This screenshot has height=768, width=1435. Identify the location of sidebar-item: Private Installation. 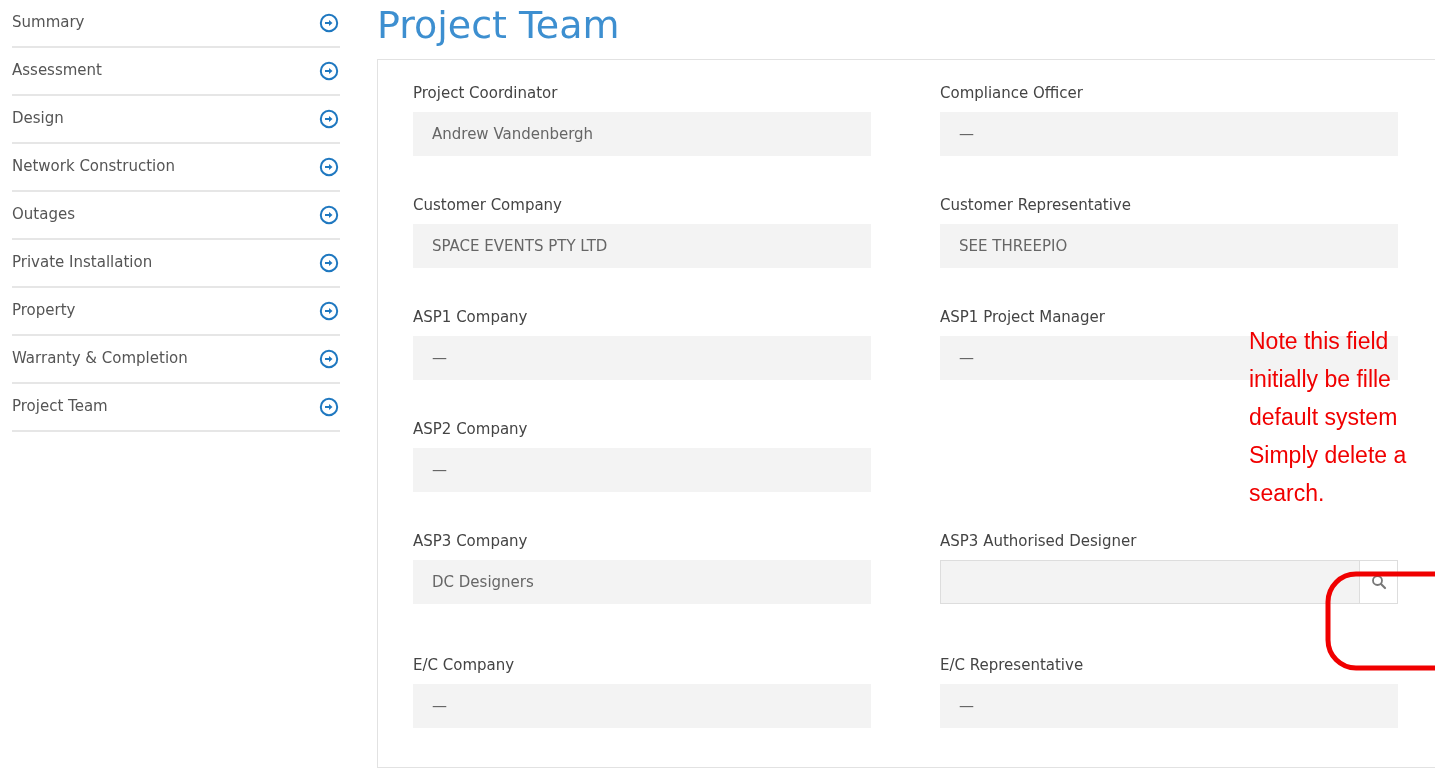
(176, 264).